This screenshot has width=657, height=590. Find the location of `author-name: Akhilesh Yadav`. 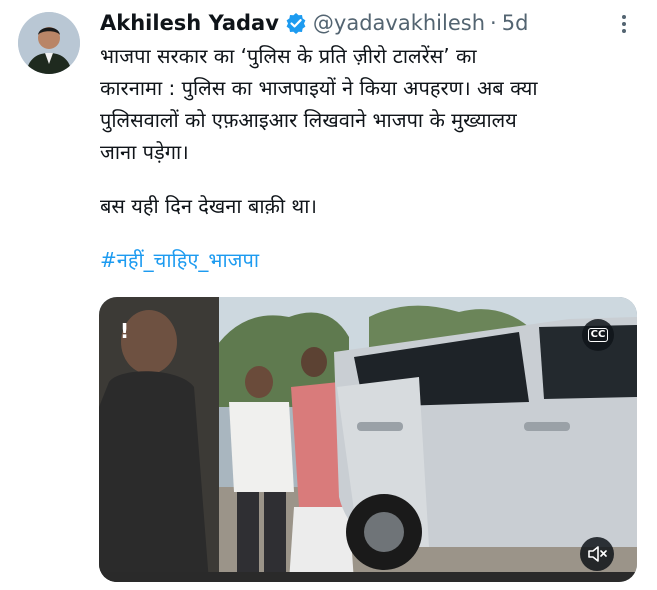

author-name: Akhilesh Yadav is located at coordinates (189, 23).